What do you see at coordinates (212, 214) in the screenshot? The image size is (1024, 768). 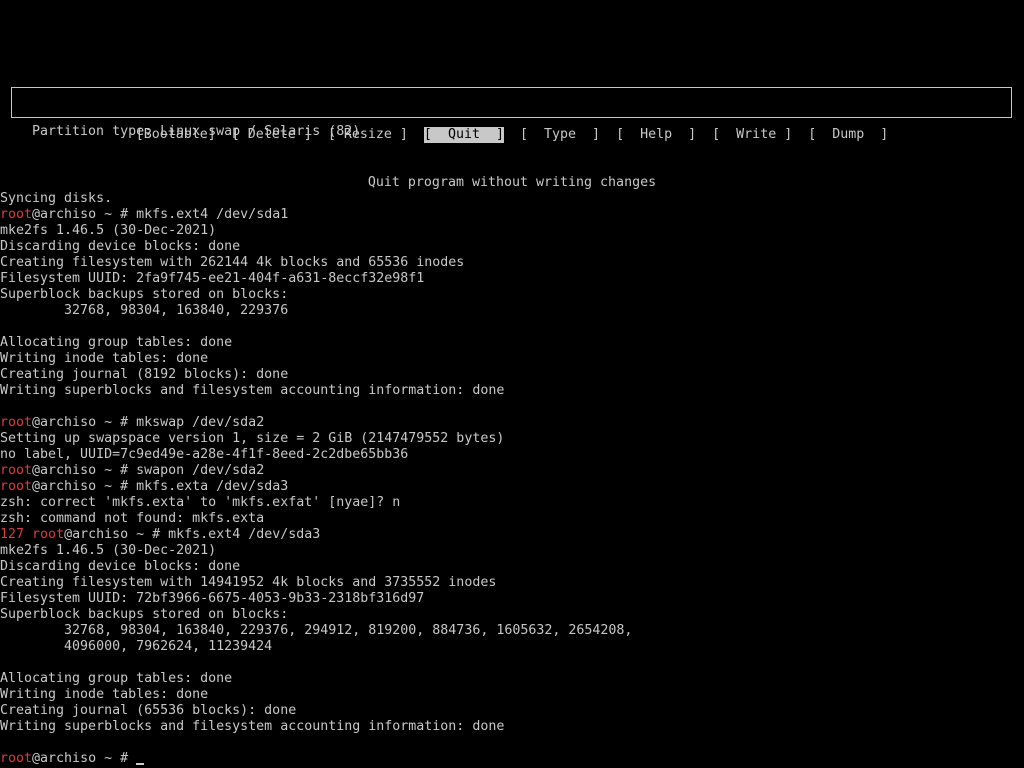 I see `command-text: mkfs.ext4 /dev/sda1` at bounding box center [212, 214].